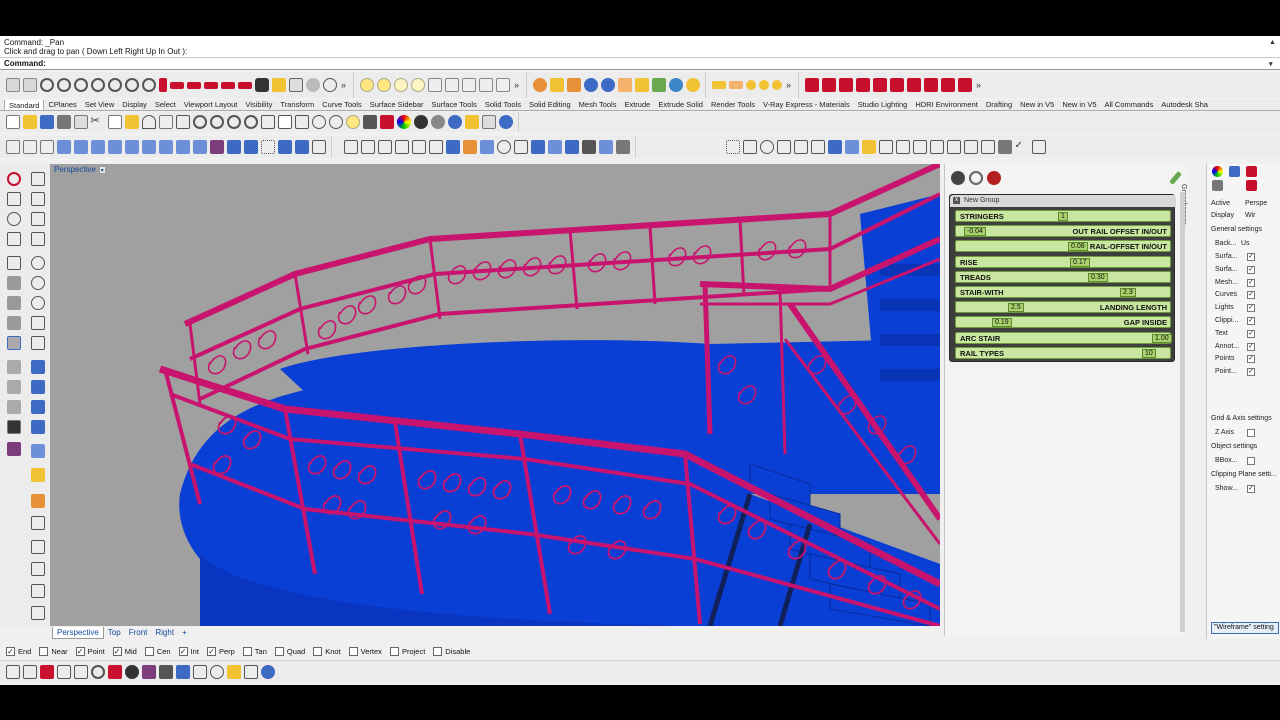 The height and width of the screenshot is (720, 1280). Describe the element at coordinates (216, 122) in the screenshot. I see `zoom-window-icon` at that location.